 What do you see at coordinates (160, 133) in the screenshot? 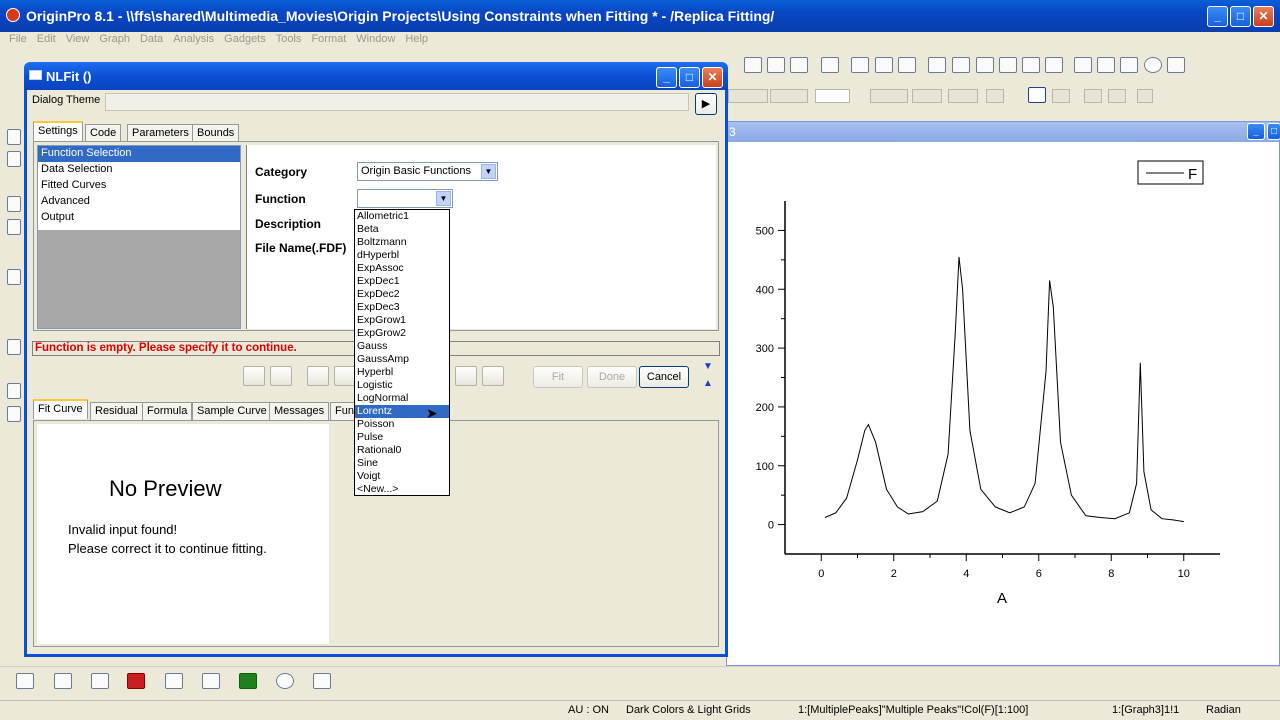
I see `tab-parameters: Parameters` at bounding box center [160, 133].